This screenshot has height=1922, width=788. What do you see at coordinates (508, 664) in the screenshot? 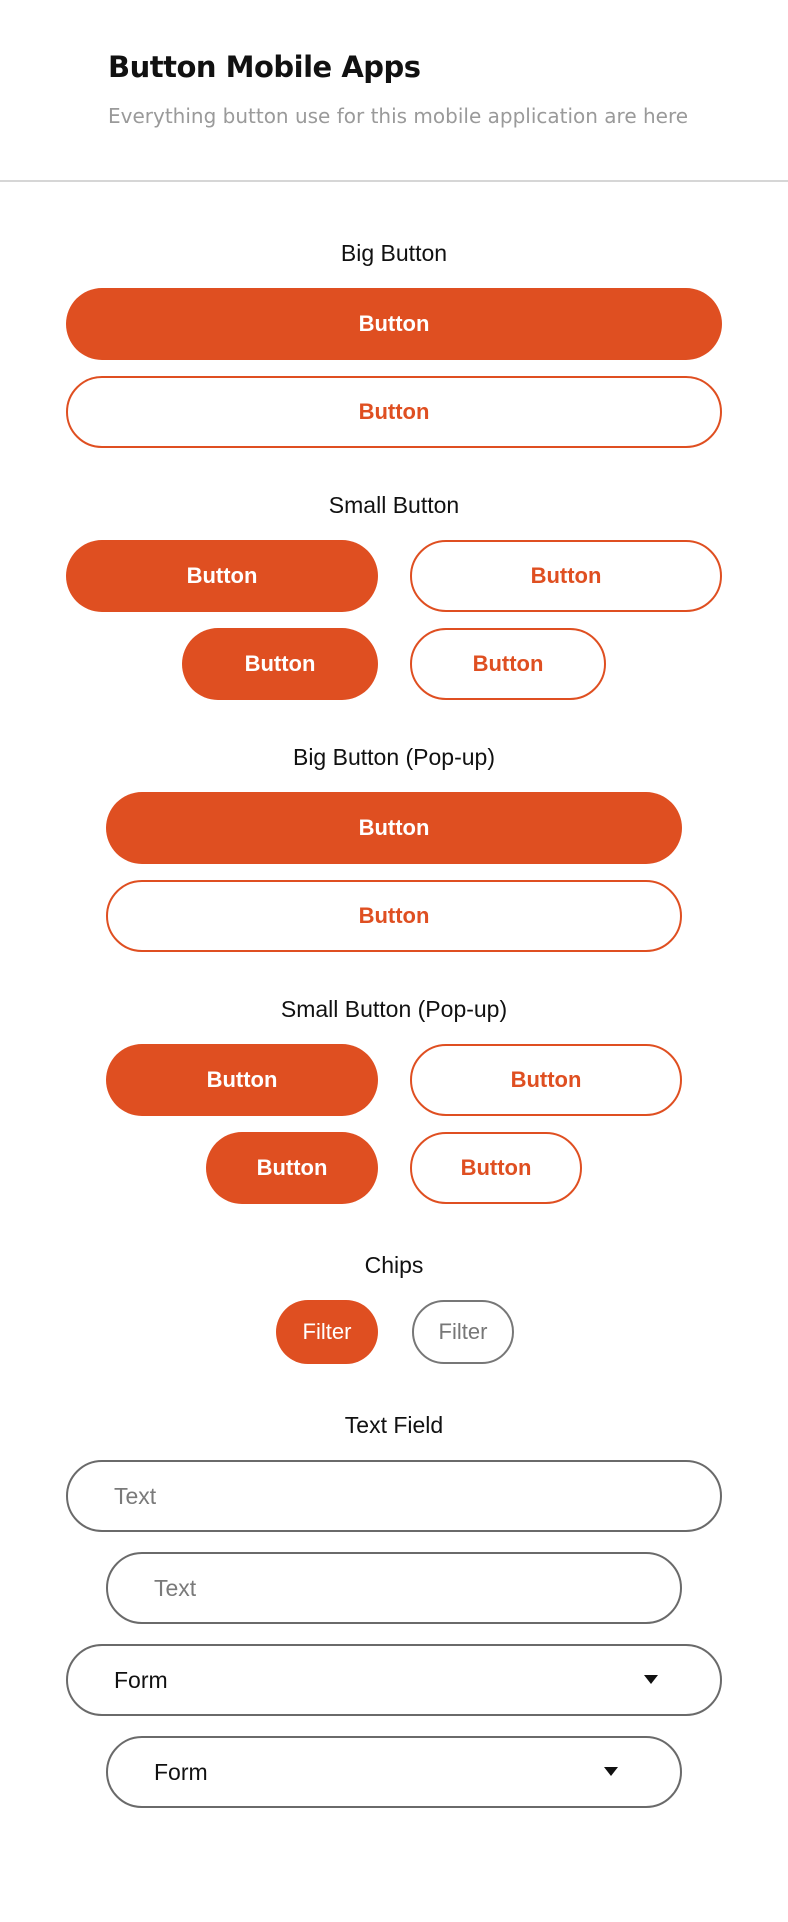
I see `small-button-outlined-narrow: Button` at bounding box center [508, 664].